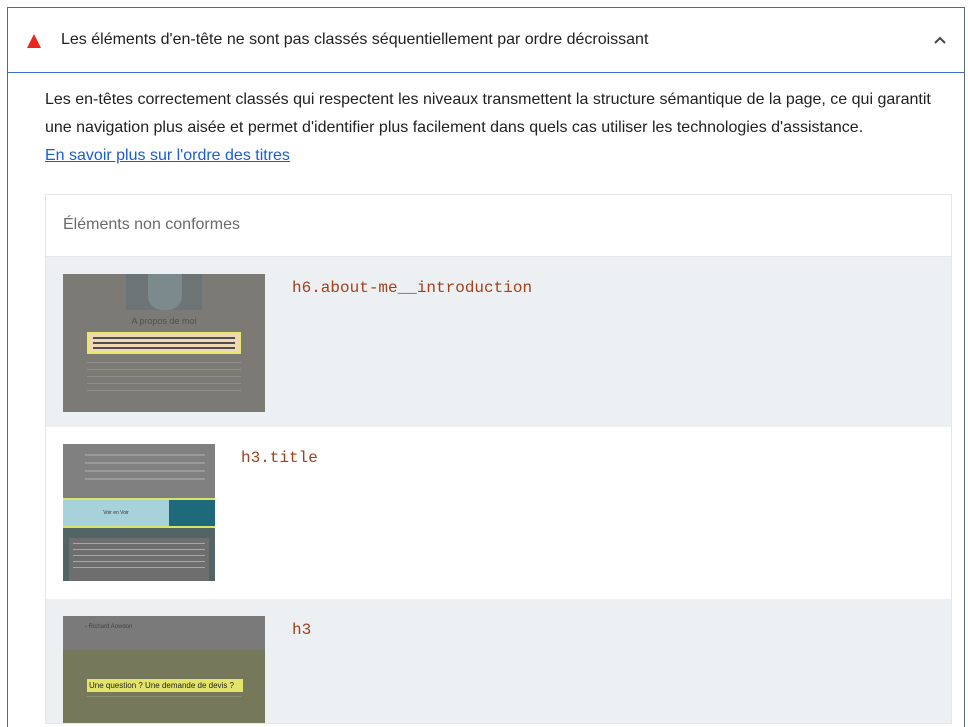 This screenshot has height=727, width=968. I want to click on element-screenshot-thumbnail: A propos de moi, so click(164, 343).